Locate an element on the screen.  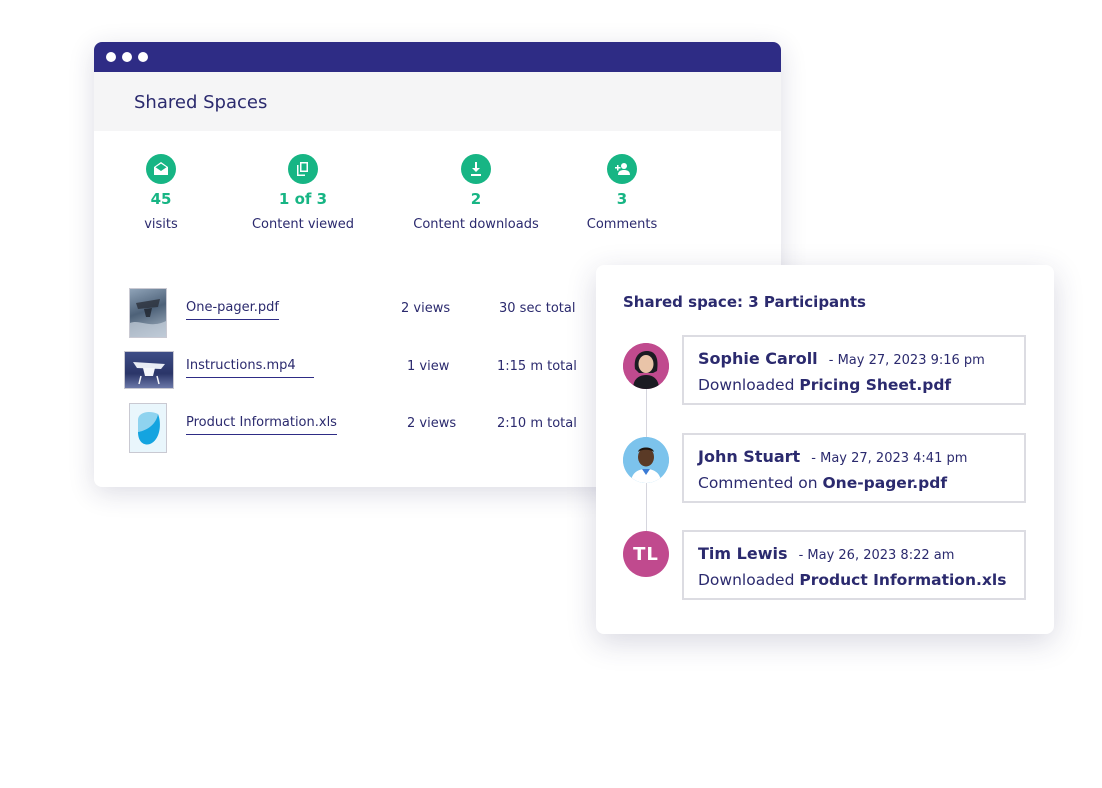
stat-comments: 3 Comments is located at coordinates (622, 193).